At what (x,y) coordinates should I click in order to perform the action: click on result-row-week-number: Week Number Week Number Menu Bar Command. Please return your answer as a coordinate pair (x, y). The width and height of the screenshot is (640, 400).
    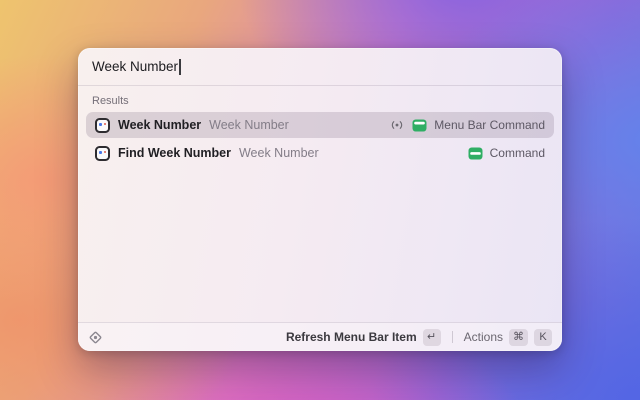
    Looking at the image, I should click on (320, 125).